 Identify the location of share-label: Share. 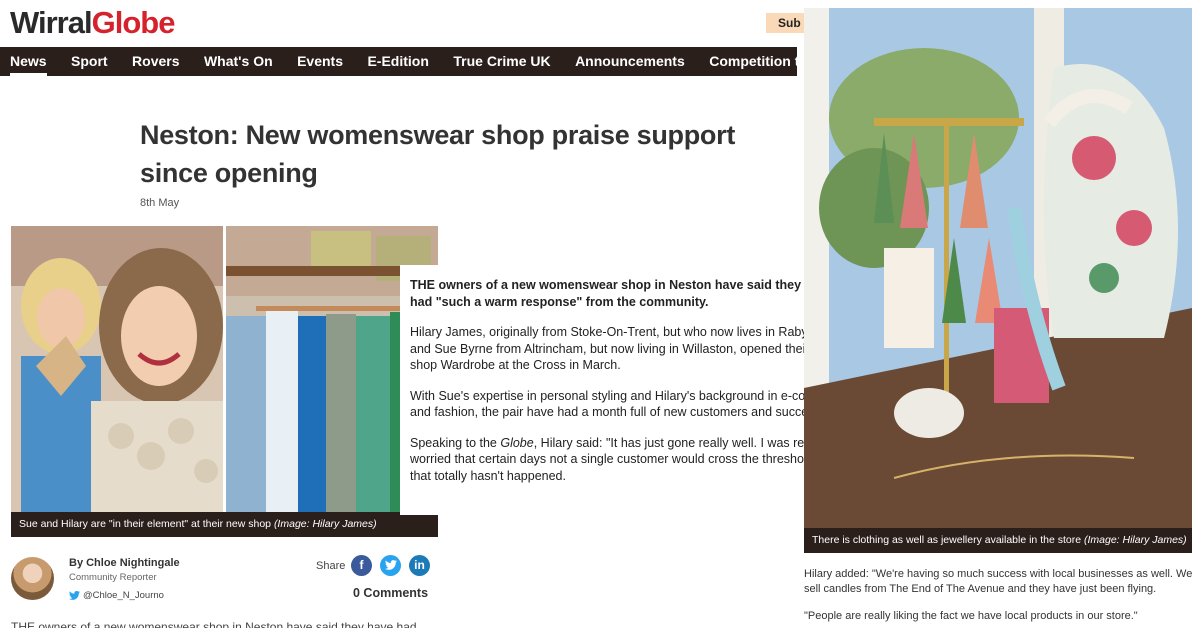
(331, 566).